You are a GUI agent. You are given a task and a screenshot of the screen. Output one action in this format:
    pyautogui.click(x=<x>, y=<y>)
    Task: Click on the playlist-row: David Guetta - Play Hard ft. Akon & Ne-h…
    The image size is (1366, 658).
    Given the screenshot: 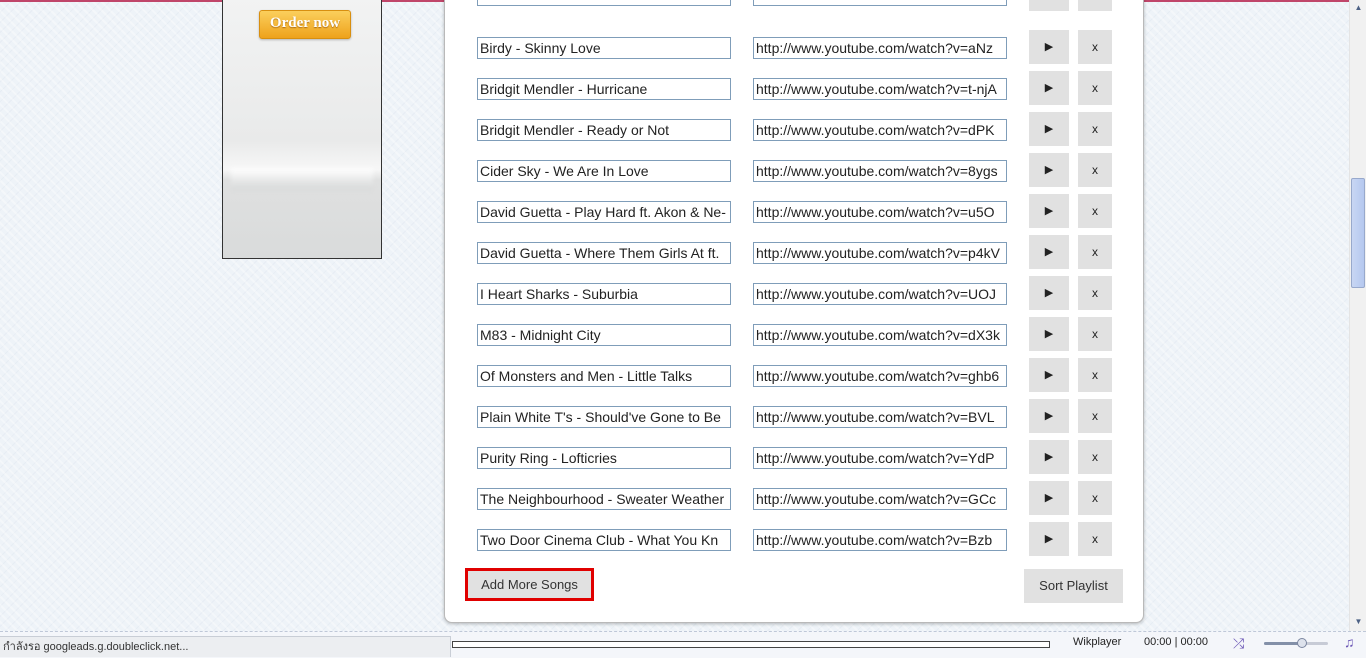 What is the action you would take?
    pyautogui.click(x=794, y=211)
    